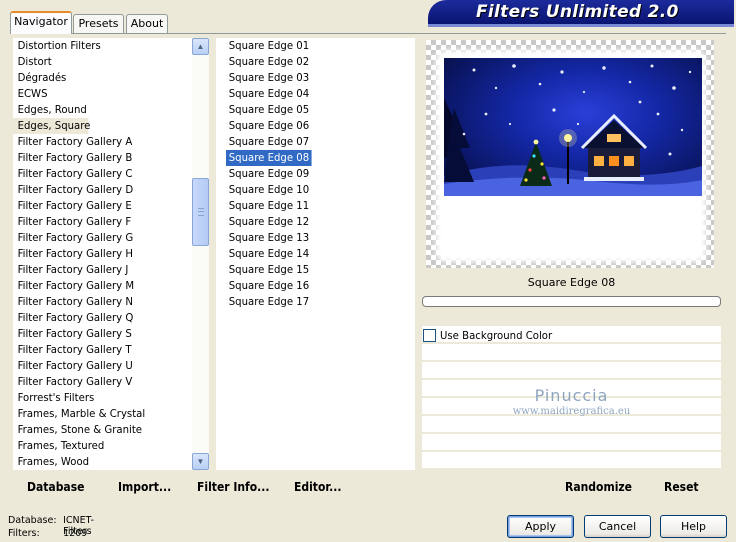 This screenshot has height=542, width=736. I want to click on status-database: Database: ICNET-Filters, so click(51, 526).